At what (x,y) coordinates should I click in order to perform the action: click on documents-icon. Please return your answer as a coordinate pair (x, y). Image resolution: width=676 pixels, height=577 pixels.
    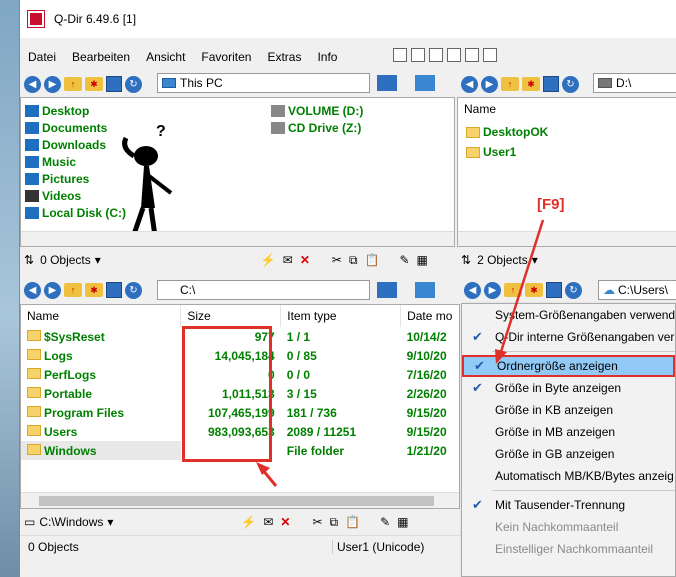
    Looking at the image, I should click on (32, 127).